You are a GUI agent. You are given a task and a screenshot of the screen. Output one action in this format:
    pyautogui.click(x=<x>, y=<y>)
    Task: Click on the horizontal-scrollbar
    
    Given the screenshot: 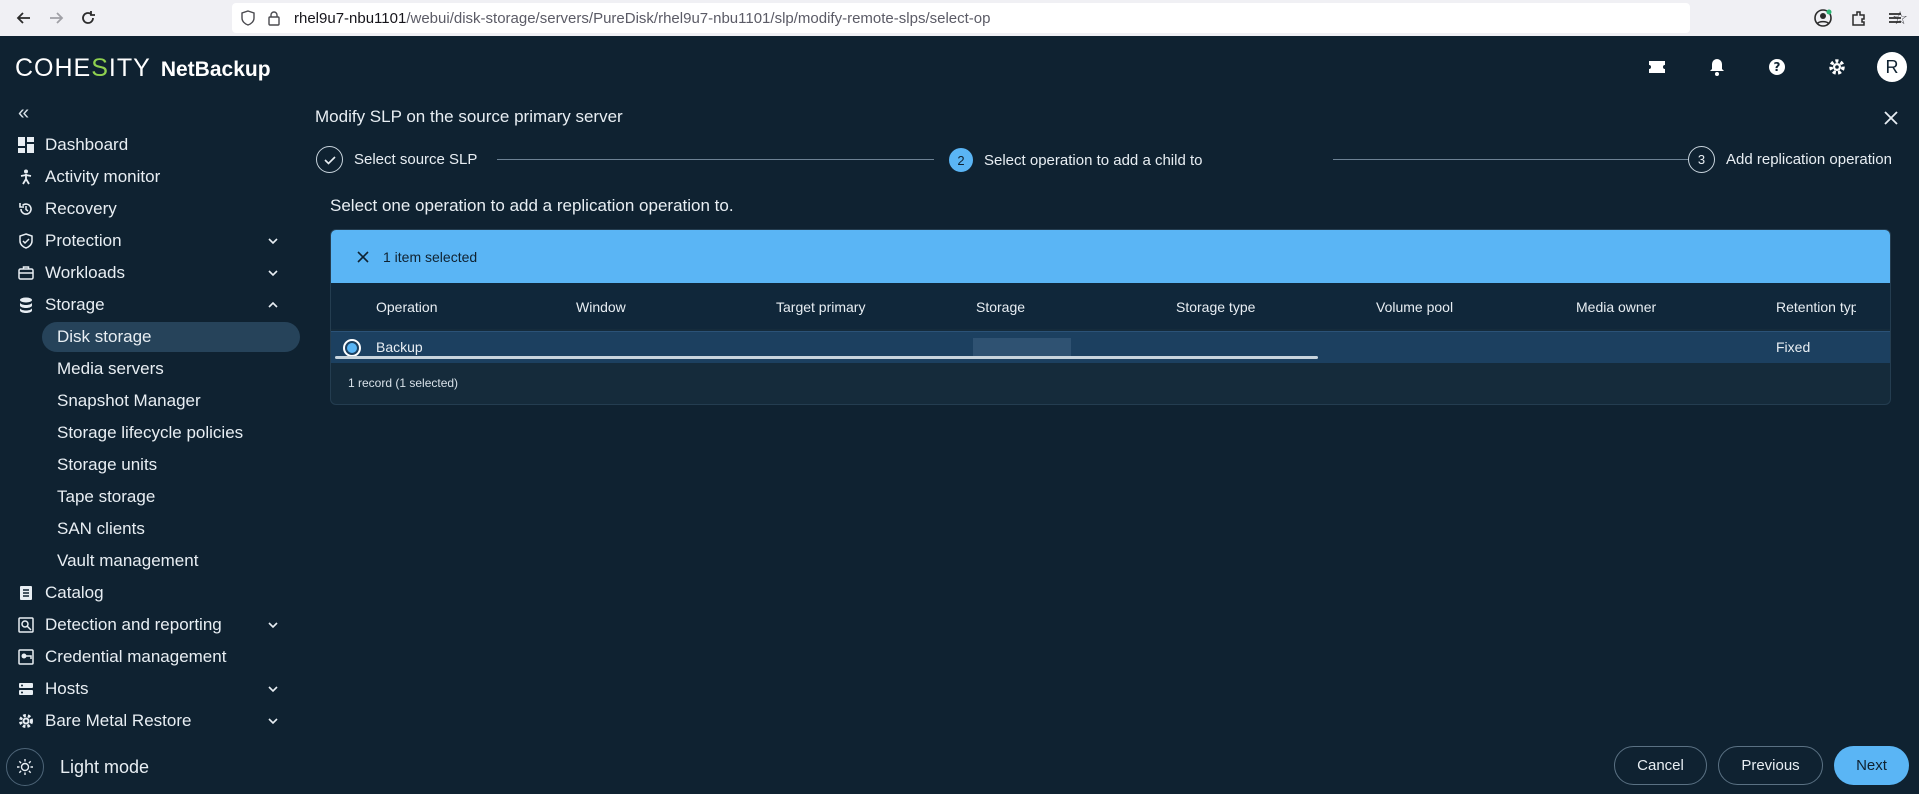 What is the action you would take?
    pyautogui.click(x=826, y=357)
    